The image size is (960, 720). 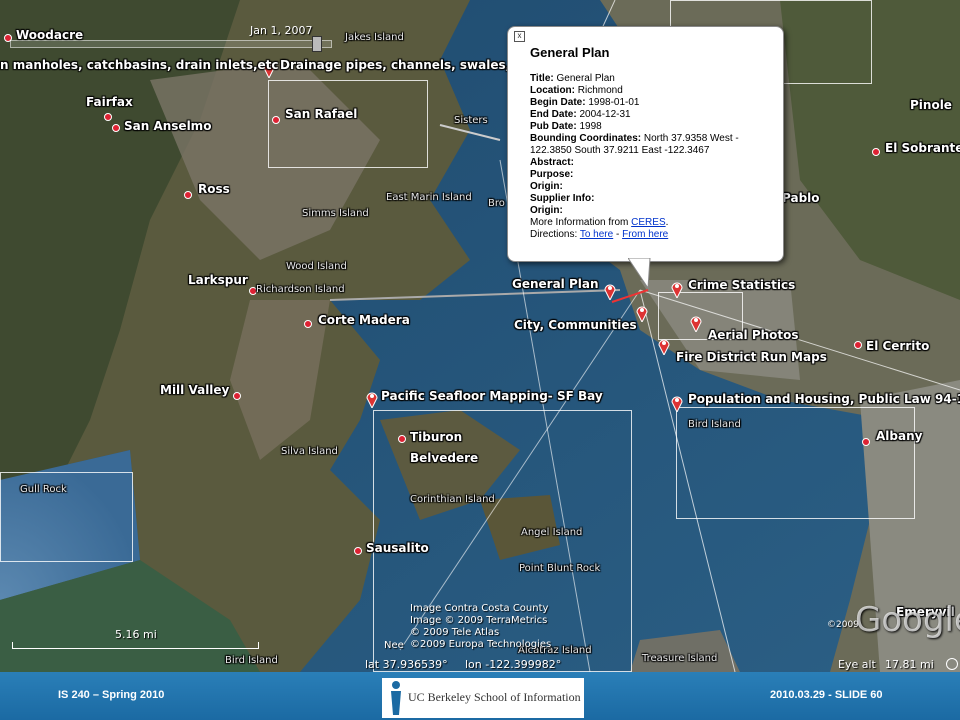 What do you see at coordinates (492, 396) in the screenshot?
I see `layer-label-seafloor: Pacific Seafloor Mapping- SF Bay` at bounding box center [492, 396].